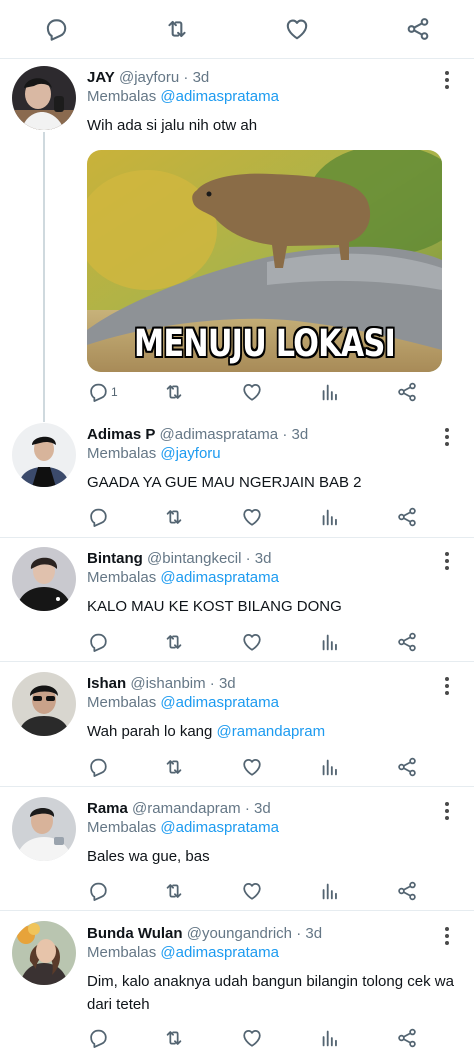 The width and height of the screenshot is (474, 1059). What do you see at coordinates (44, 277) in the screenshot?
I see `thread-connector-line` at bounding box center [44, 277].